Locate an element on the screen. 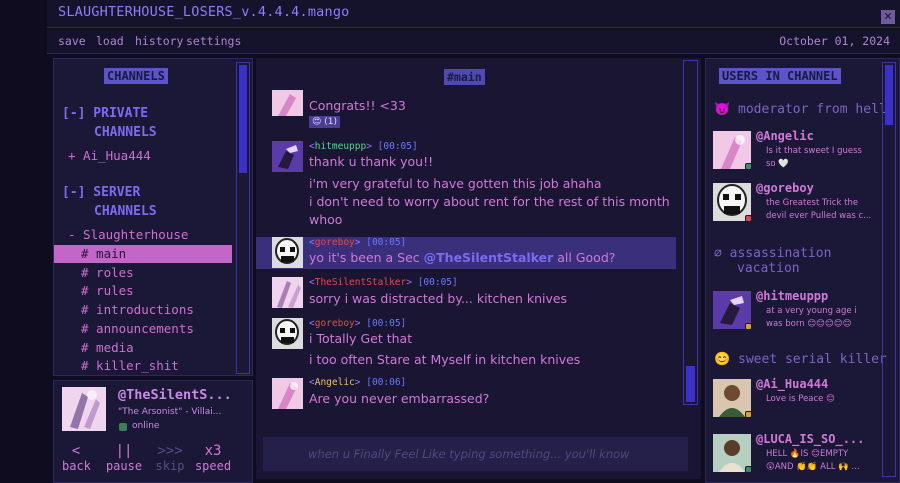 Image resolution: width=900 pixels, height=483 pixels. channel-item-killer-shit: # killer_shit is located at coordinates (143, 366).